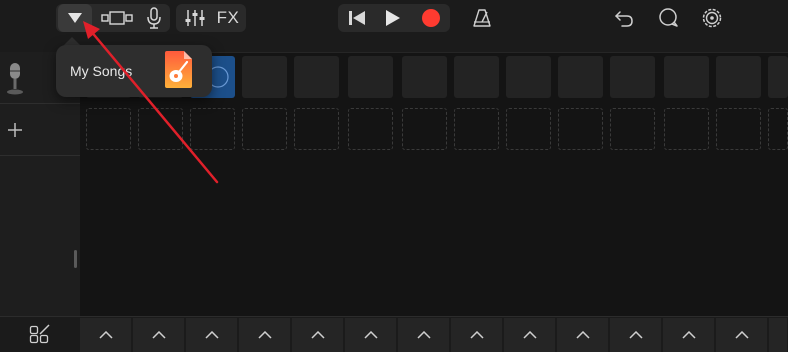 Image resolution: width=788 pixels, height=352 pixels. I want to click on microphone-button, so click(154, 18).